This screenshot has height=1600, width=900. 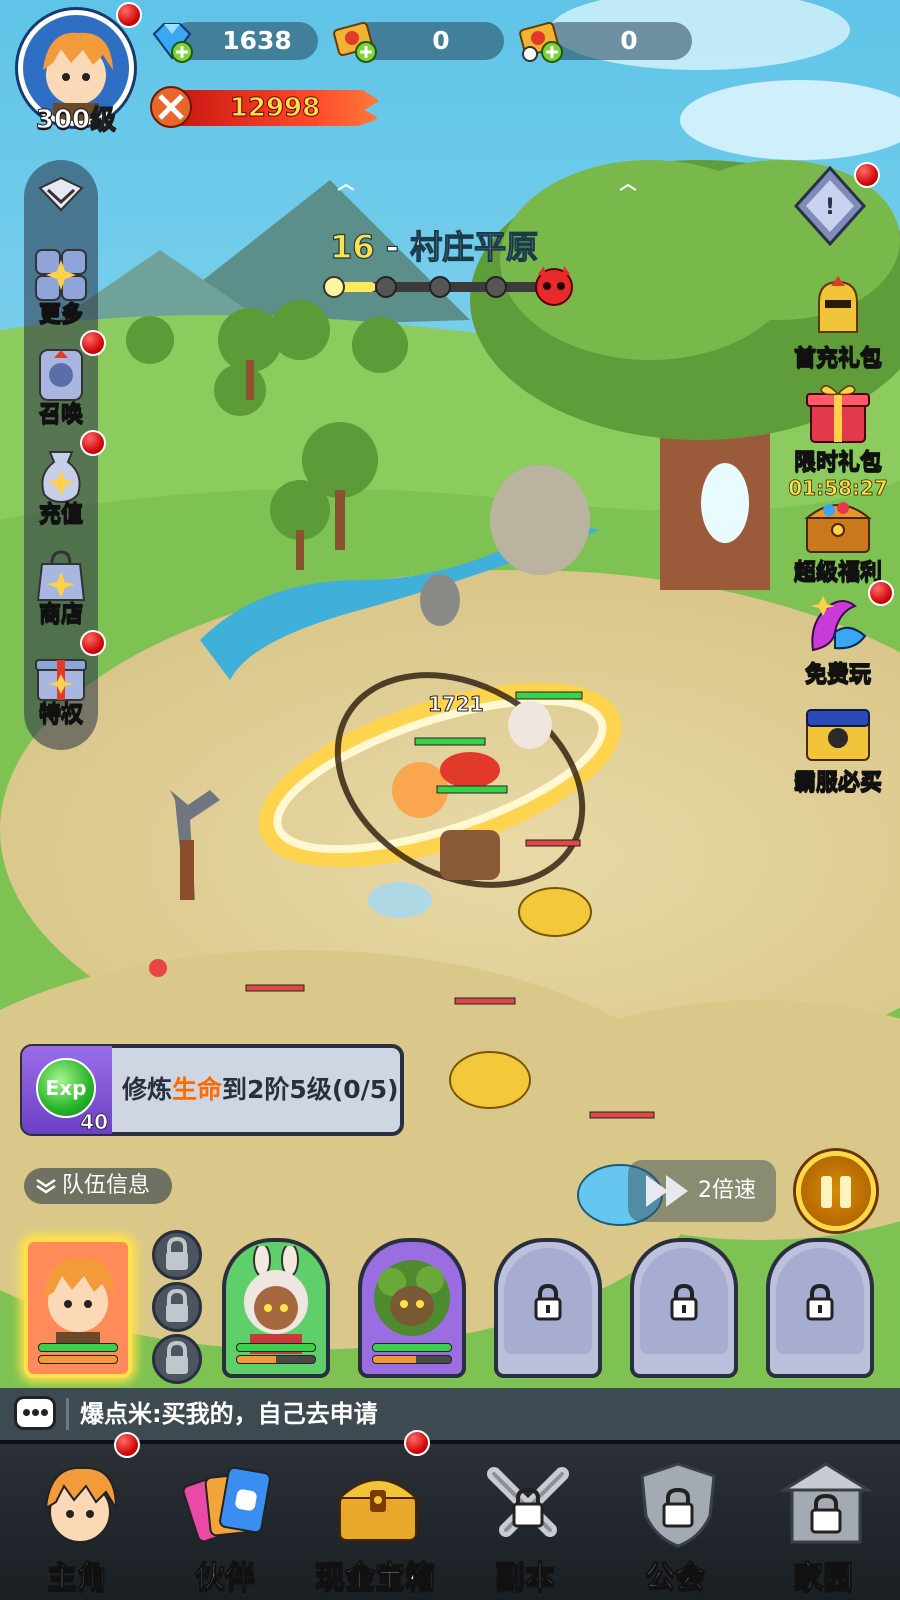 I want to click on hero-slot-6-locked, so click(x=820, y=1308).